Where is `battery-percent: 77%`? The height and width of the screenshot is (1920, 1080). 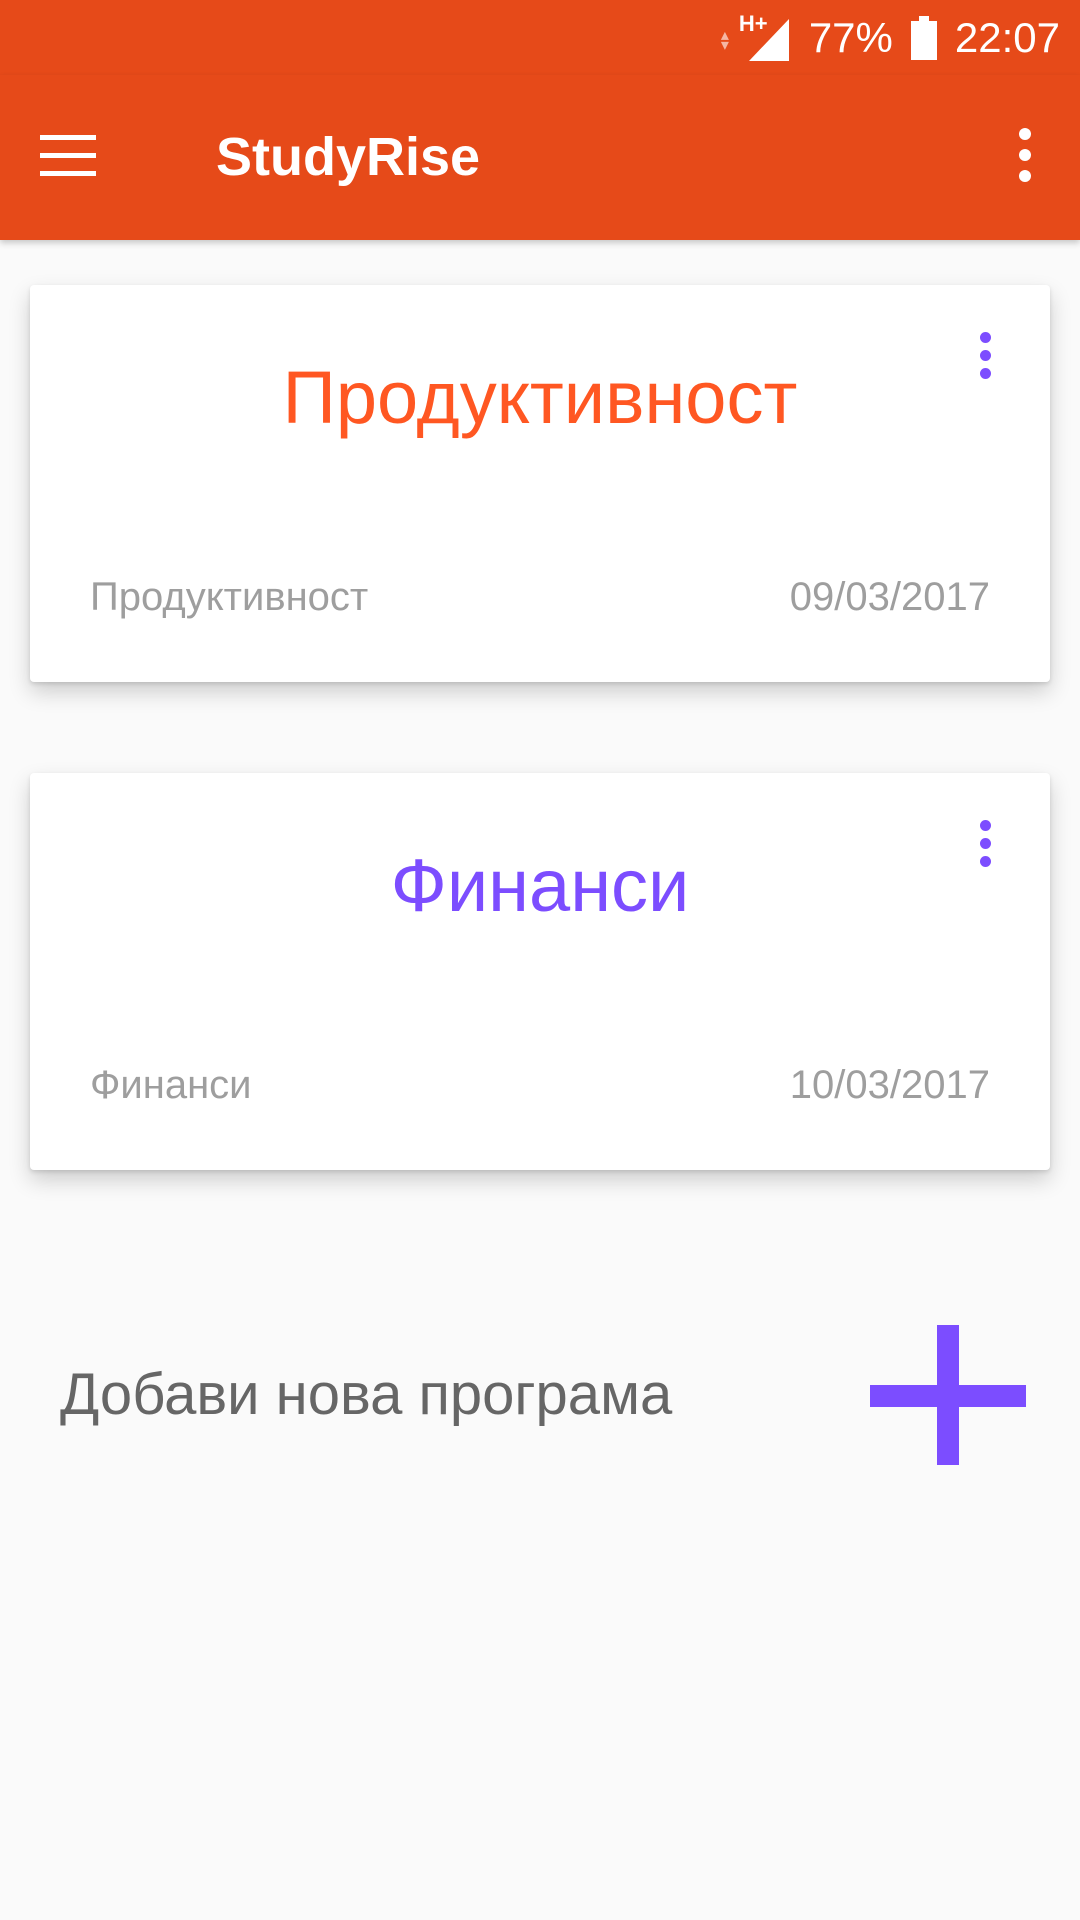 battery-percent: 77% is located at coordinates (850, 37).